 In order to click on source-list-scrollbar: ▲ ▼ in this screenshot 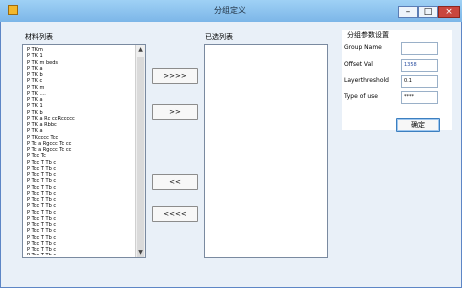, I will do `click(140, 151)`.